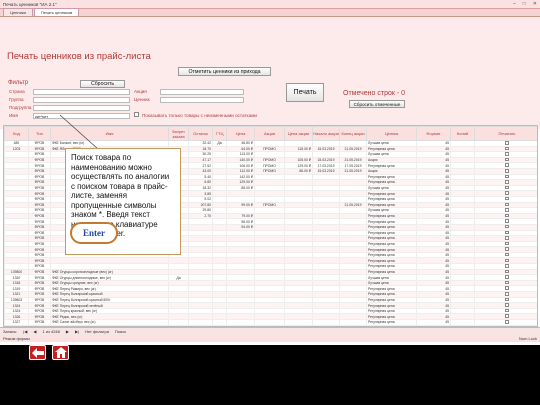 Image resolution: width=540 pixels, height=405 pixels. What do you see at coordinates (94, 233) in the screenshot?
I see `enter-key-badge: Enter` at bounding box center [94, 233].